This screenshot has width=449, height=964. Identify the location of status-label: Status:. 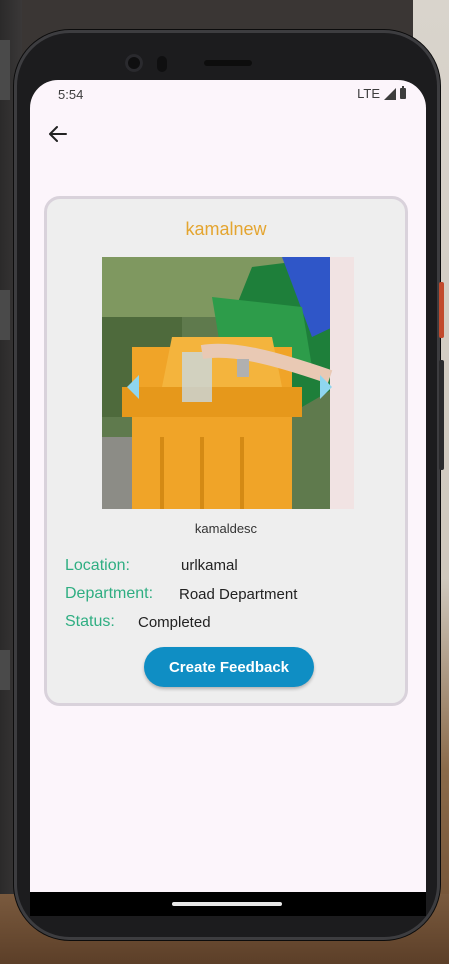
(90, 621).